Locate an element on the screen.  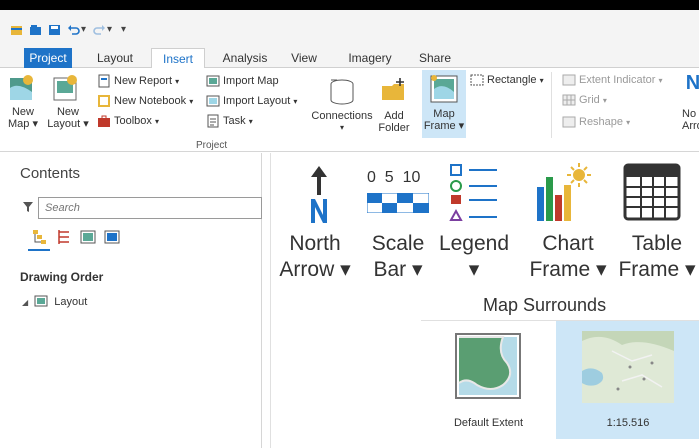
redo-dropdown-icon: ▾ is located at coordinates (109, 29).